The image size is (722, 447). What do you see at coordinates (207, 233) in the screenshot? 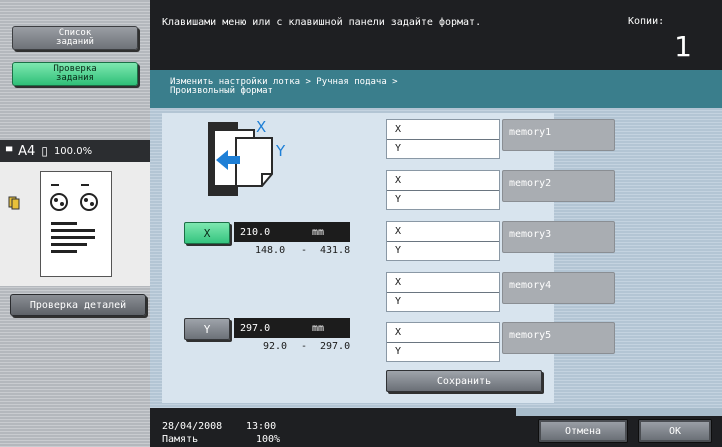
I see `x-axis-button: X` at bounding box center [207, 233].